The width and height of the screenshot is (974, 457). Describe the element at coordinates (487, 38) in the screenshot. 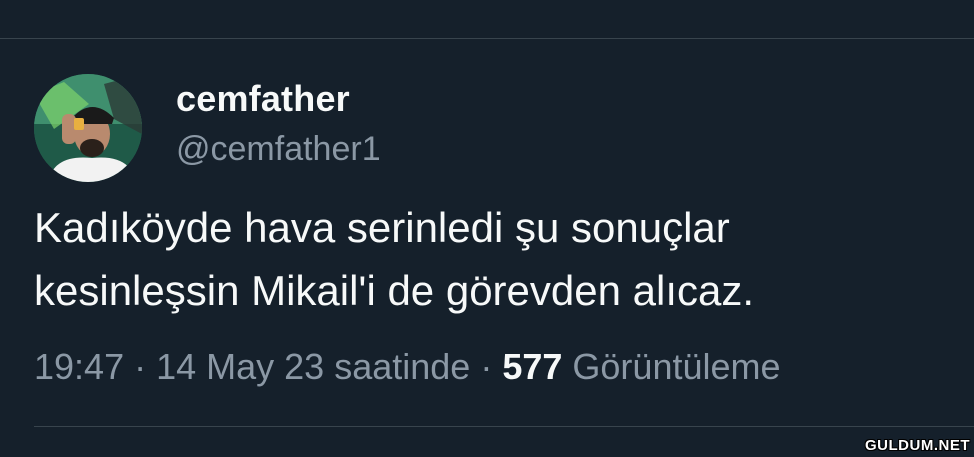

I see `top-divider` at that location.